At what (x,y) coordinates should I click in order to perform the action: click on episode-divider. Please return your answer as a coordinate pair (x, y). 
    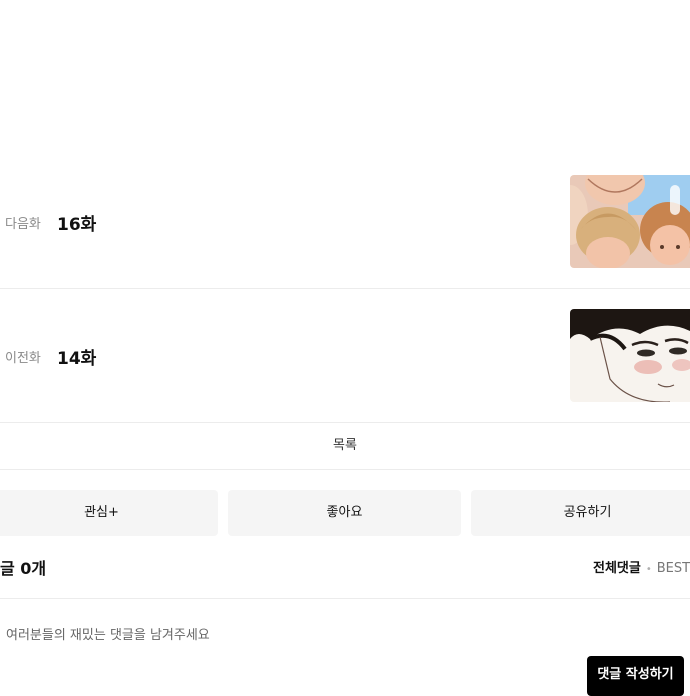
    Looking at the image, I should click on (345, 288).